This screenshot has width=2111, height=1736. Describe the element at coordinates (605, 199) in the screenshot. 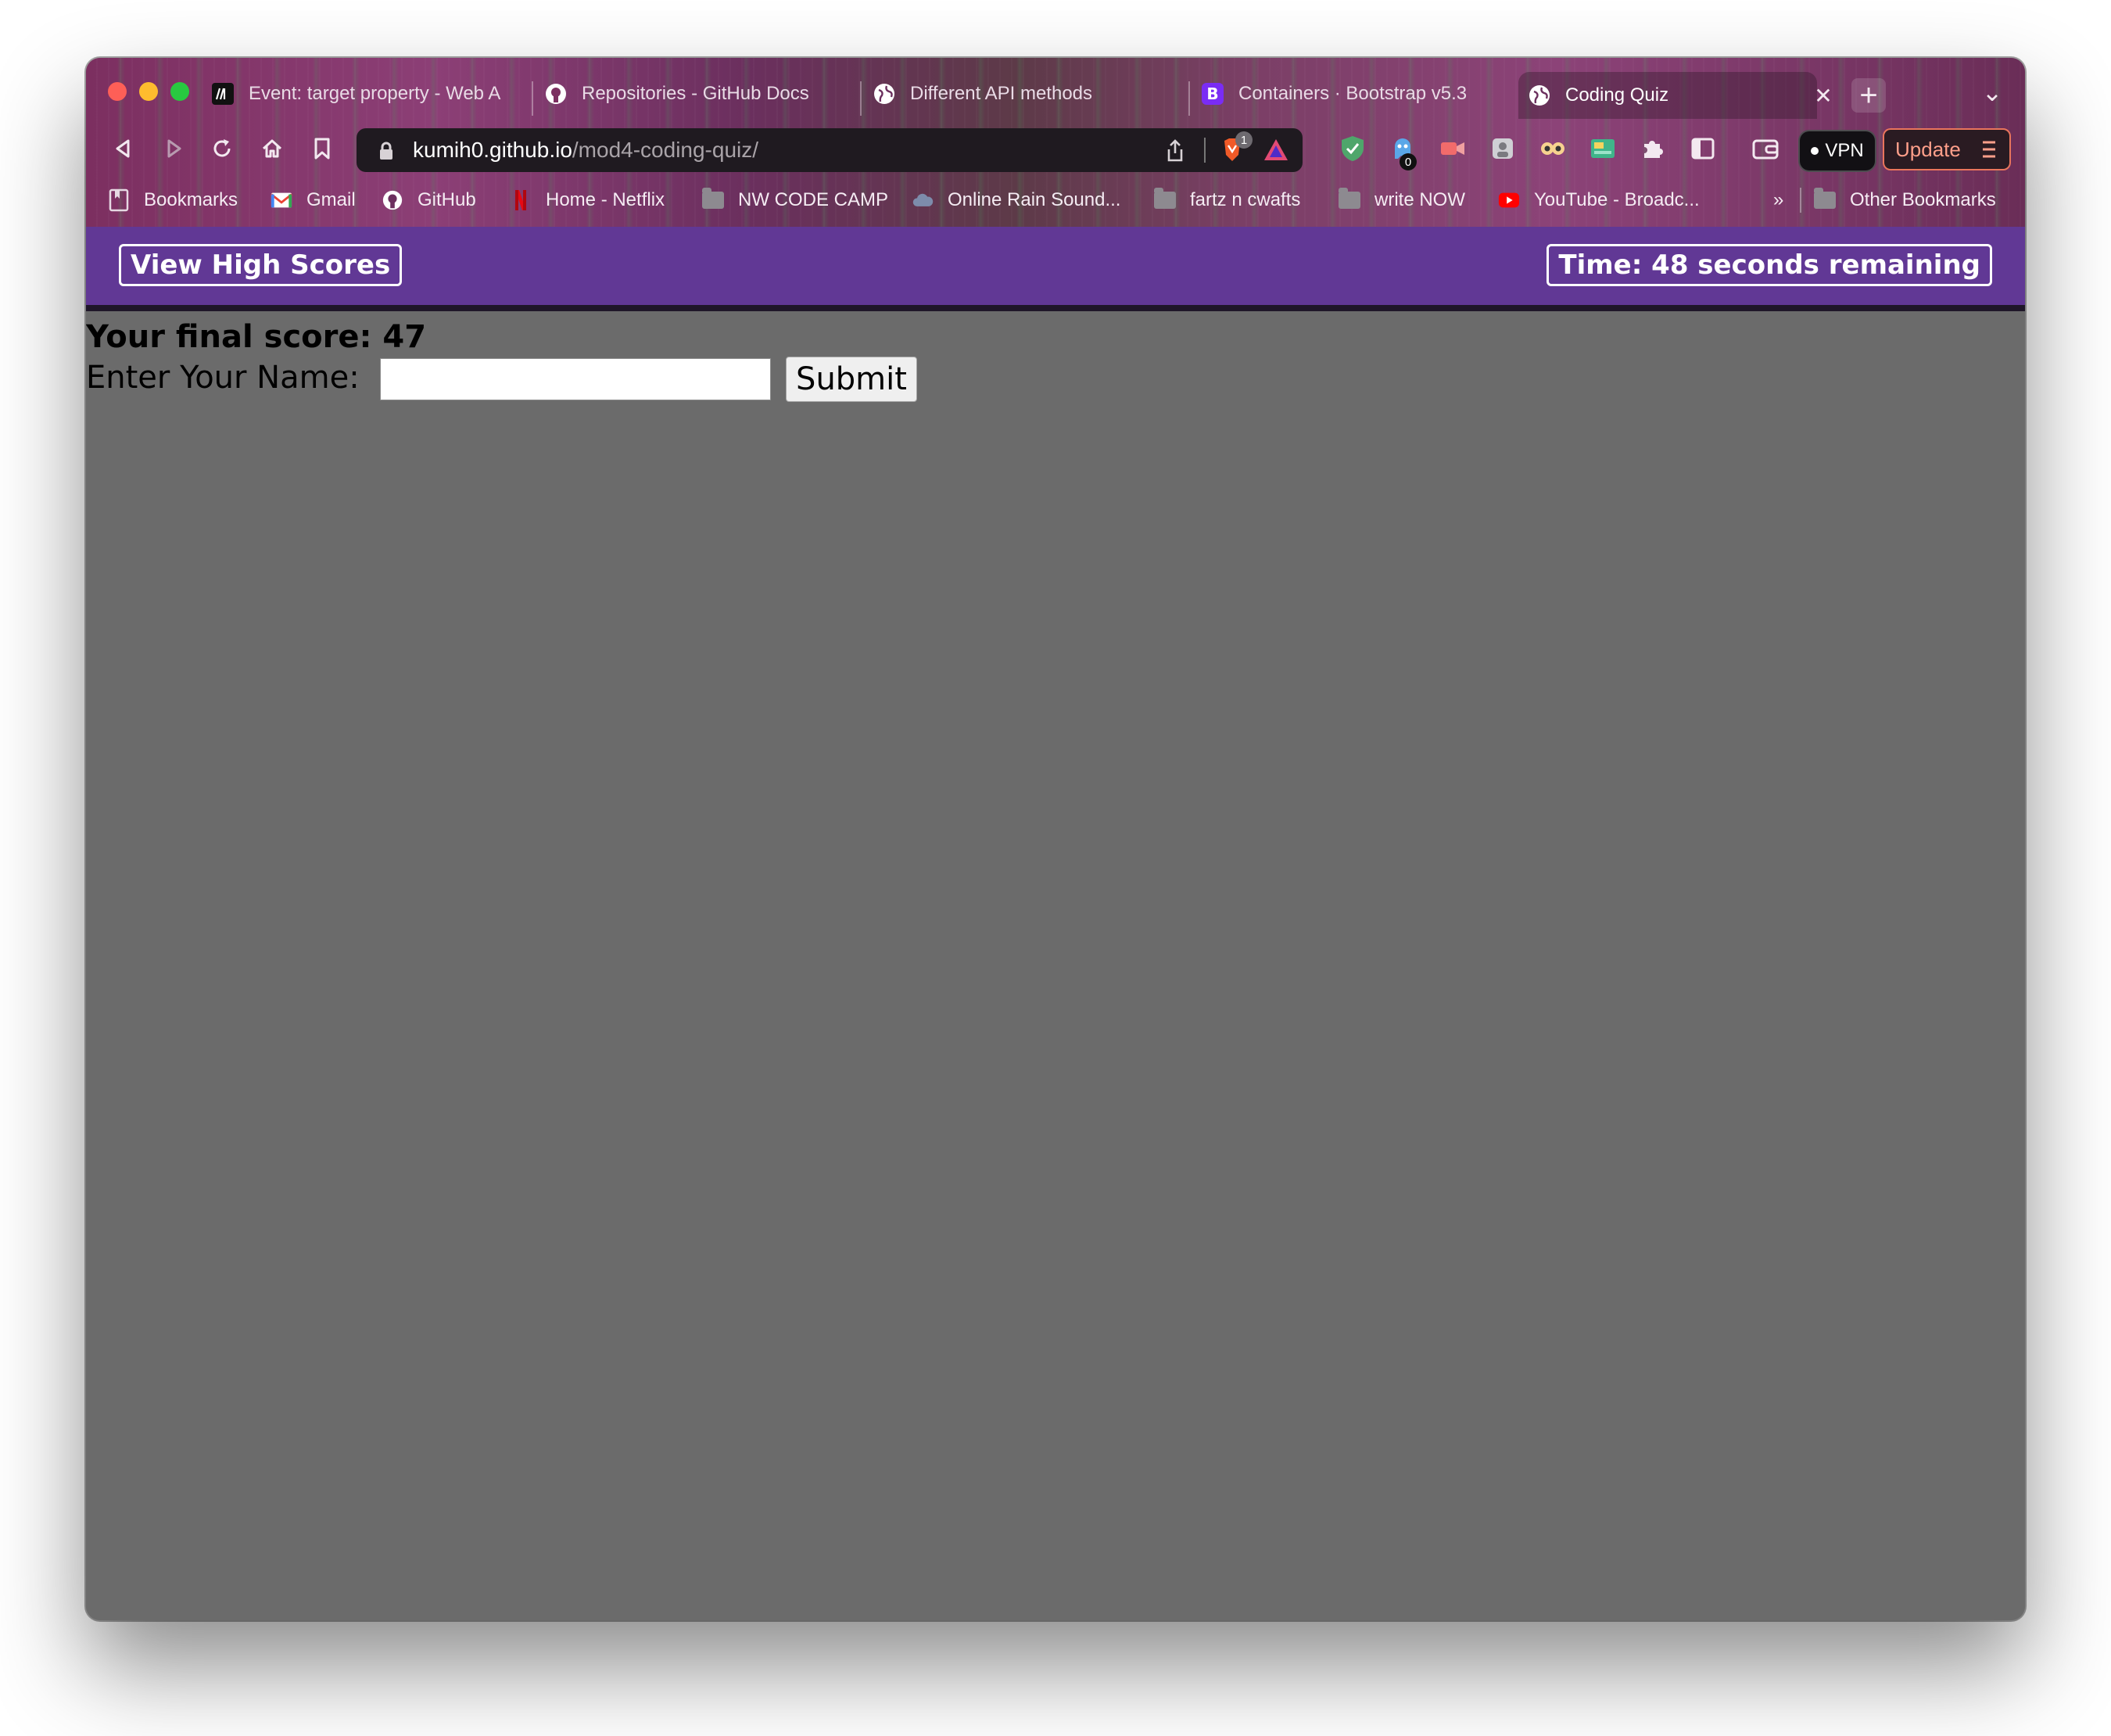

I see `bookmark-label: Home - Netflix` at that location.